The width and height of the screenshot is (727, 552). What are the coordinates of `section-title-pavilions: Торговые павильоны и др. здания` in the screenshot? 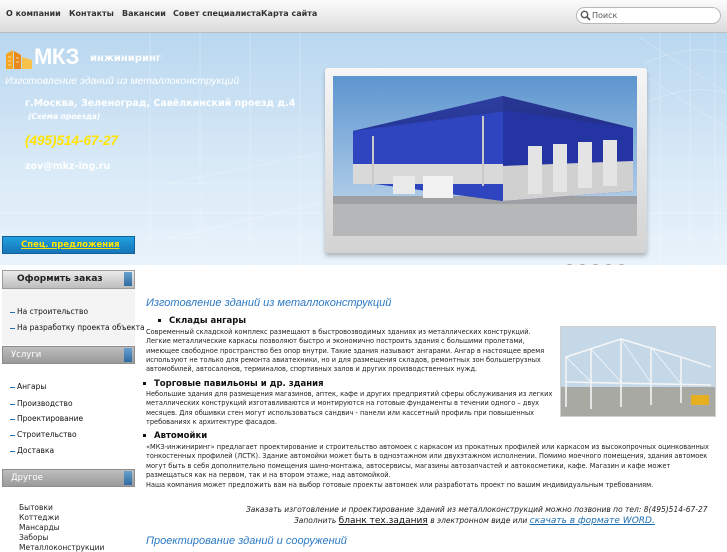 It's located at (233, 384).